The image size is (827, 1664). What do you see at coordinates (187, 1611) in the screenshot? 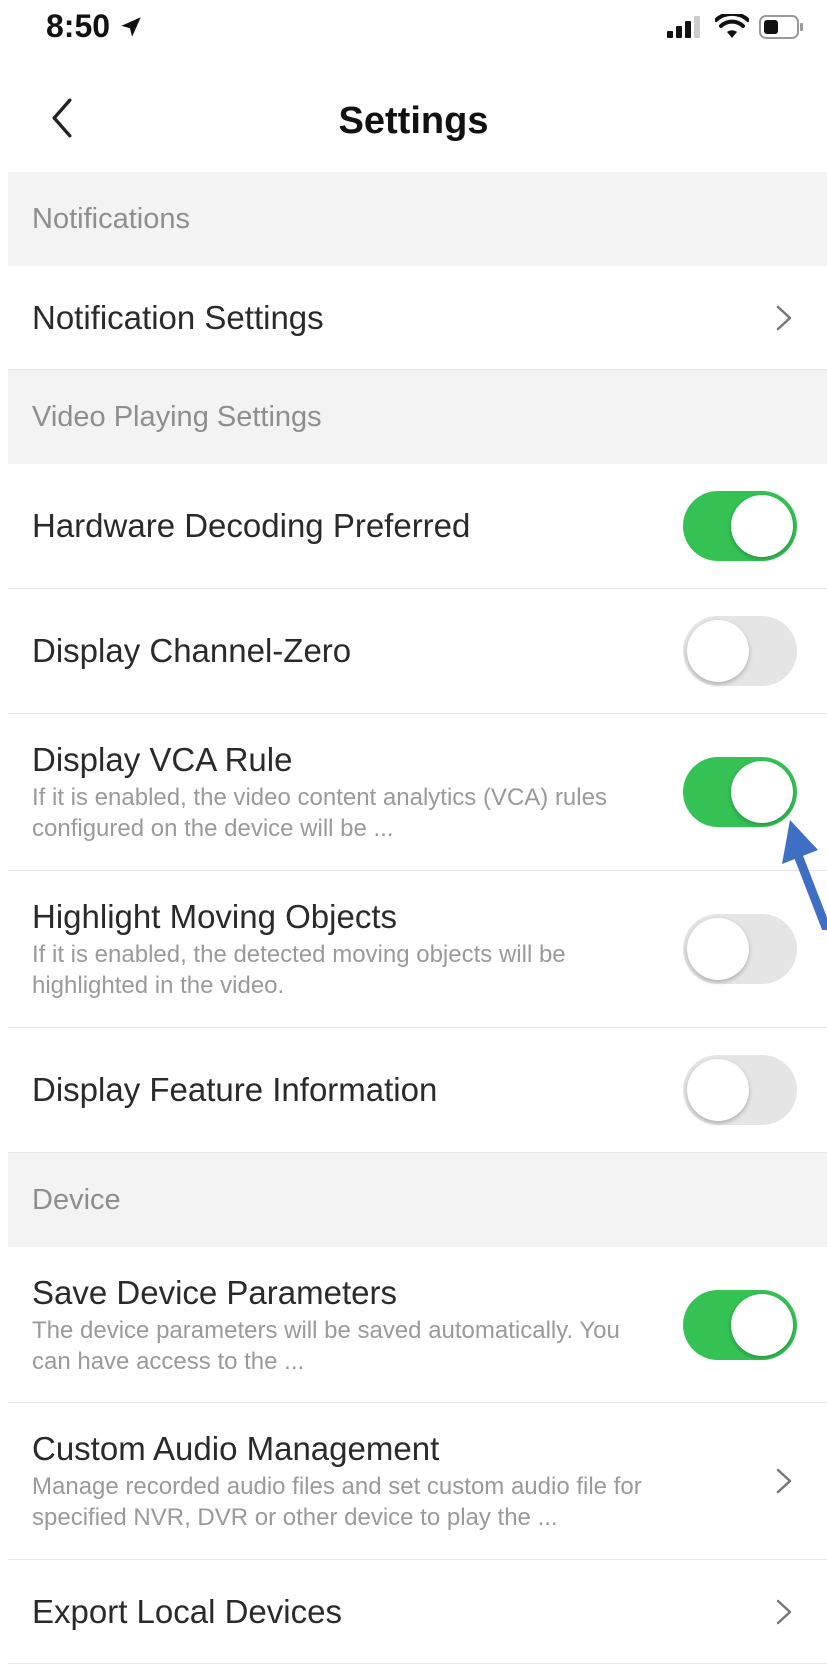
I see `row-label: Export Local Devices` at bounding box center [187, 1611].